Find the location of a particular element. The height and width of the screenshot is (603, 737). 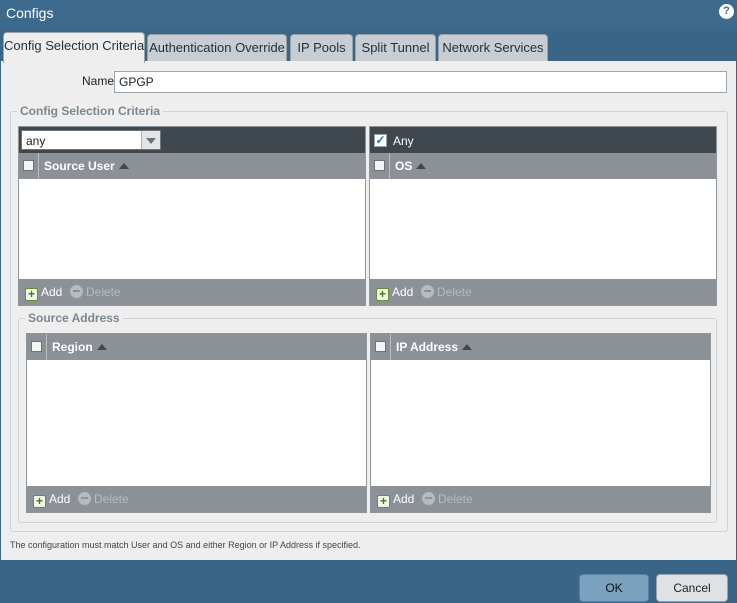

source-user-footer: + Add Delete is located at coordinates (192, 292).